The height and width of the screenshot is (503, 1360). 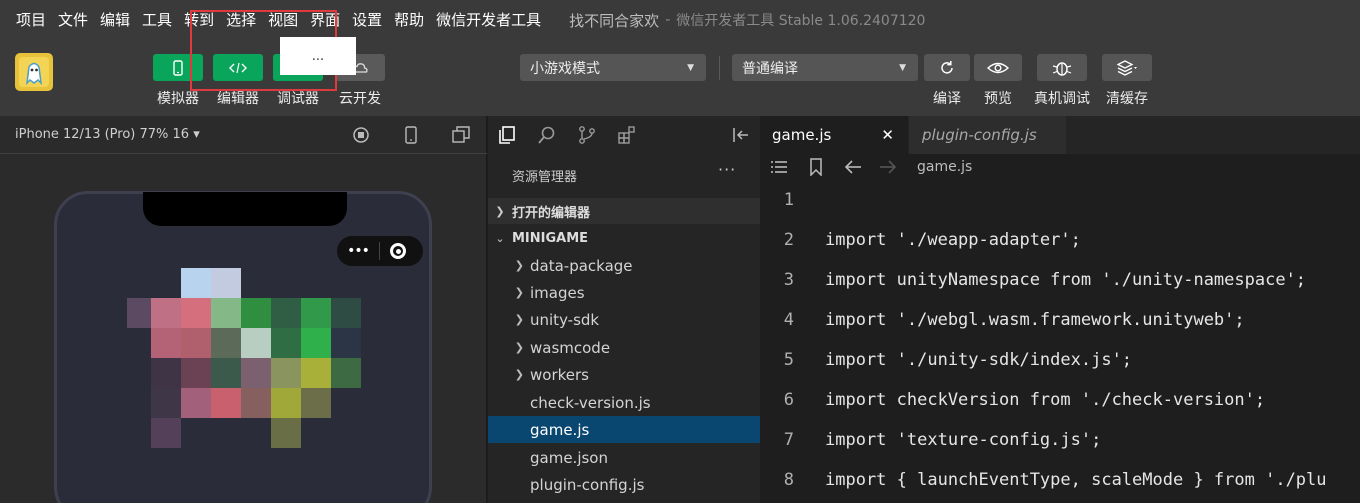 I want to click on tab-label: plugin-config.js, so click(x=979, y=135).